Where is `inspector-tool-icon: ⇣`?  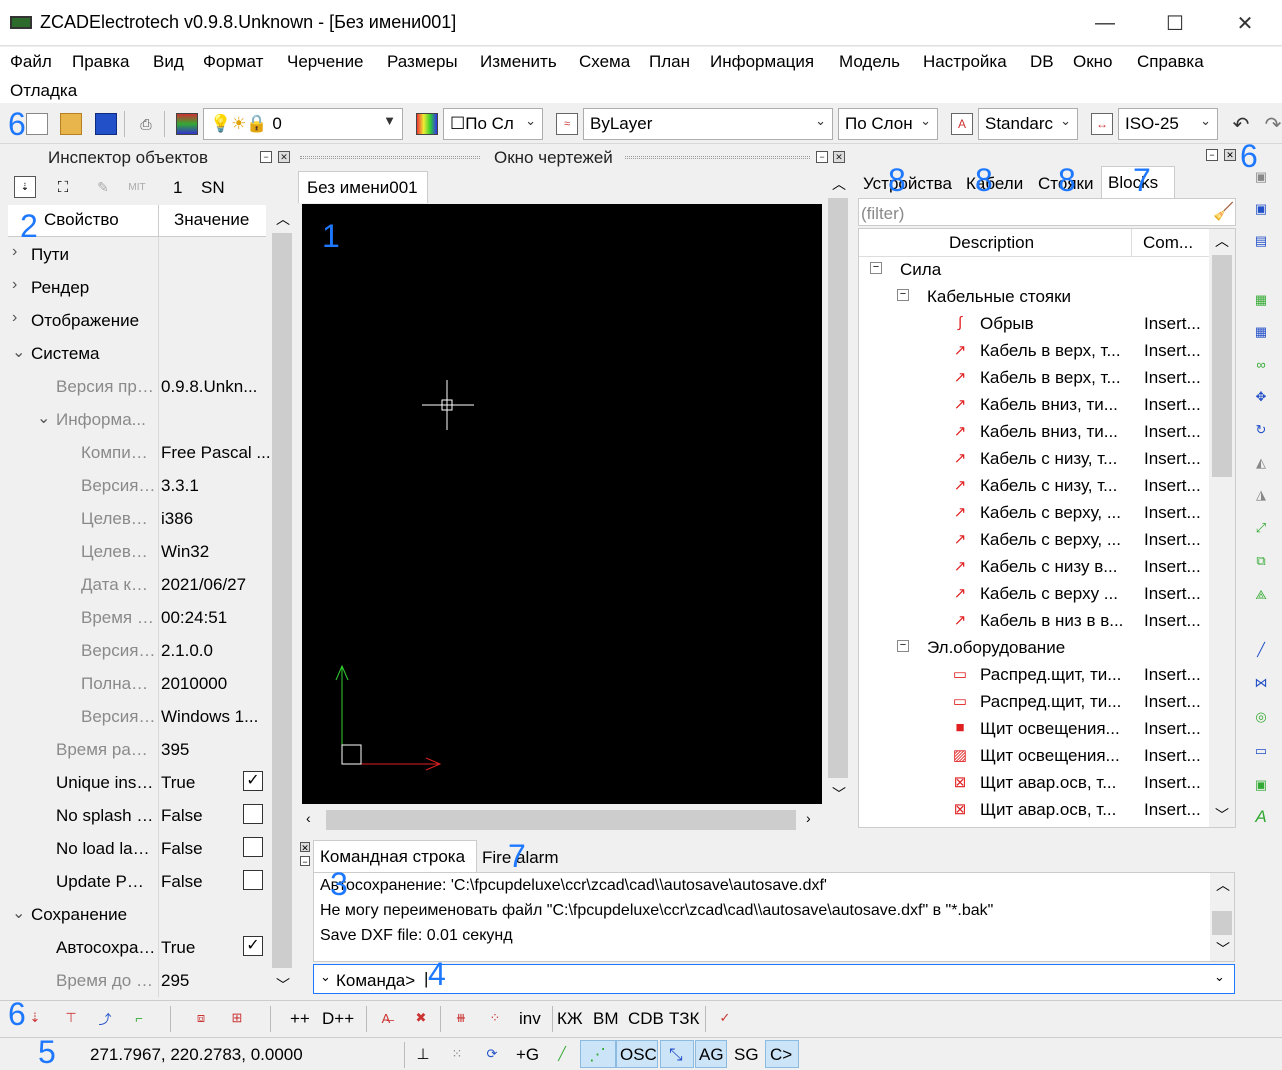 inspector-tool-icon: ⇣ is located at coordinates (25, 187).